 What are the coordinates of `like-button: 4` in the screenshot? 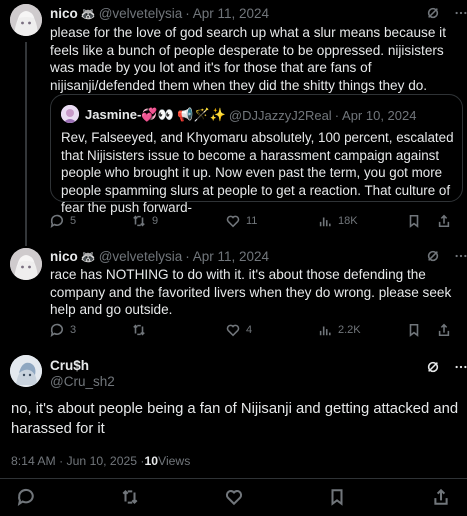 It's located at (272, 330).